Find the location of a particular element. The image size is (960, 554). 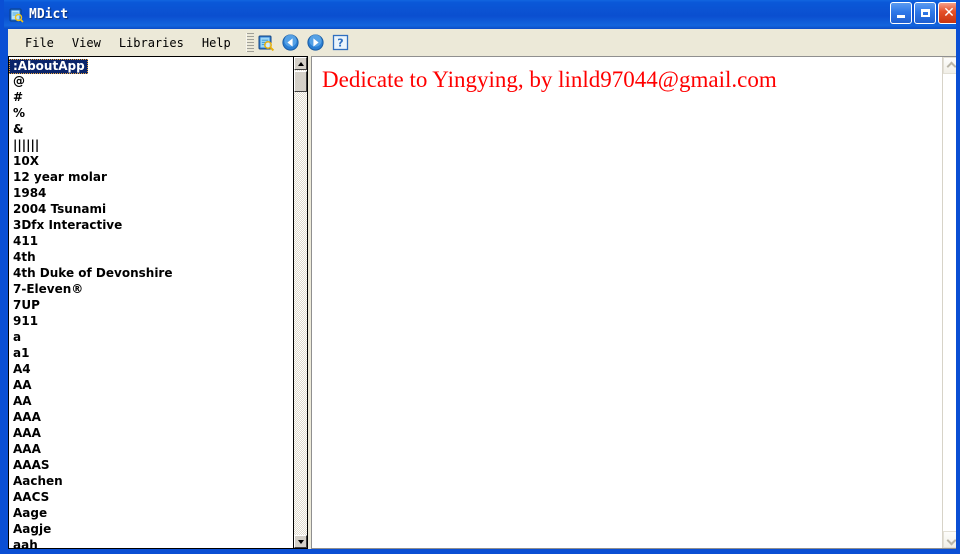

close-icon: ✕ is located at coordinates (949, 13).